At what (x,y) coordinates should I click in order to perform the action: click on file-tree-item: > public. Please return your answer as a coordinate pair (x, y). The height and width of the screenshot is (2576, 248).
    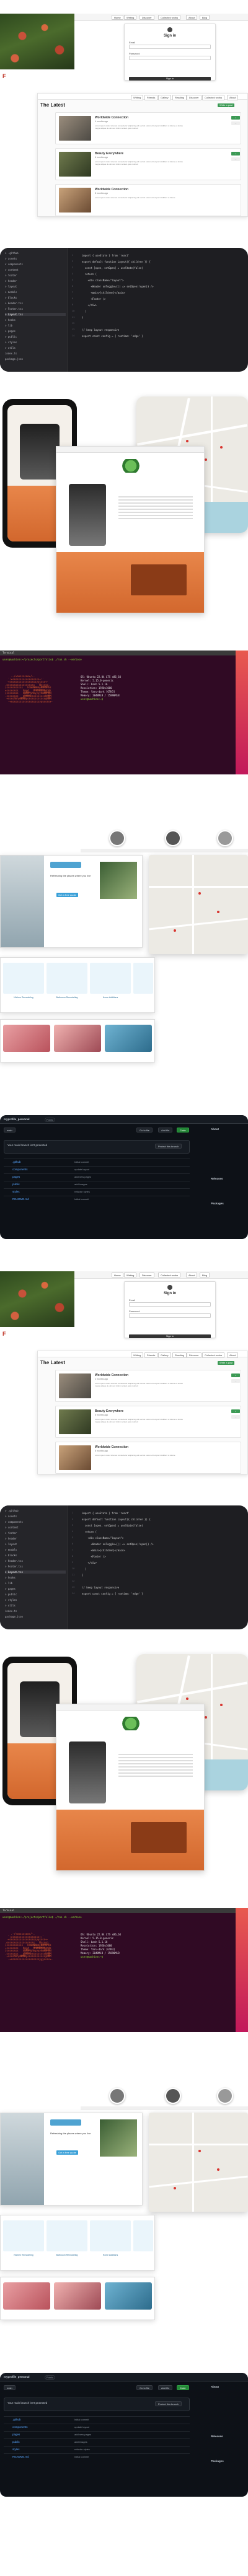
    Looking at the image, I should click on (11, 1594).